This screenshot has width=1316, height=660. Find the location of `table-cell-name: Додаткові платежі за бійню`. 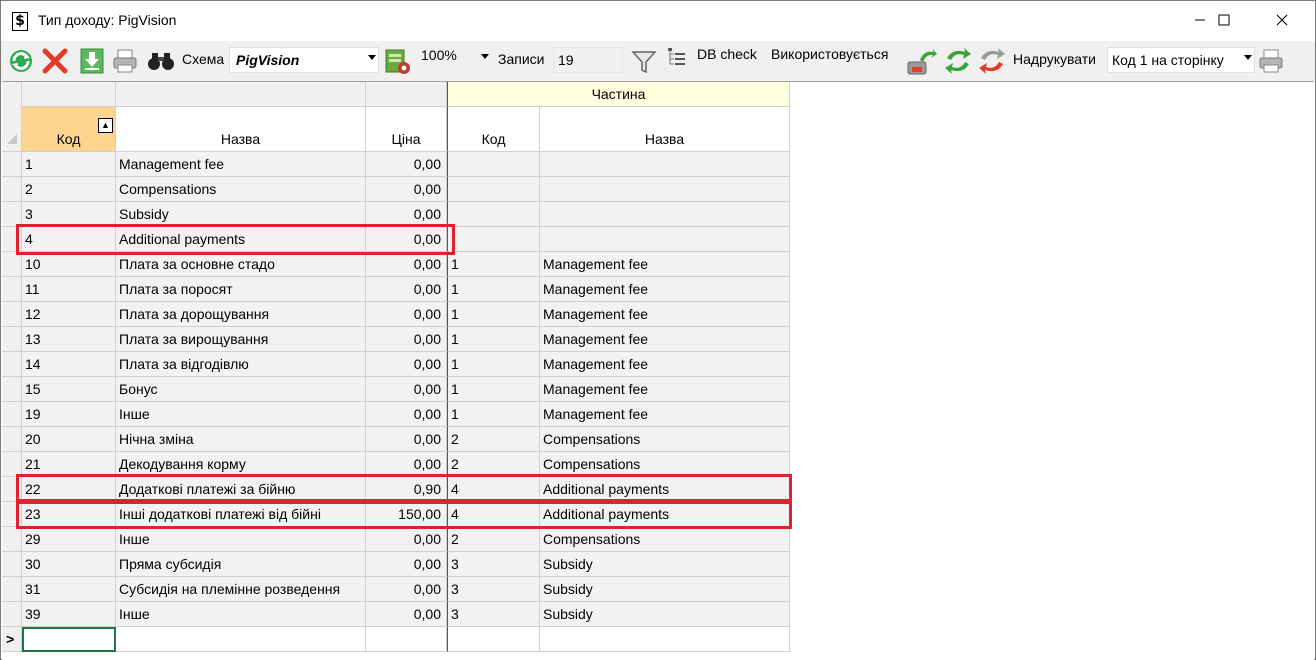

table-cell-name: Додаткові платежі за бійню is located at coordinates (241, 489).